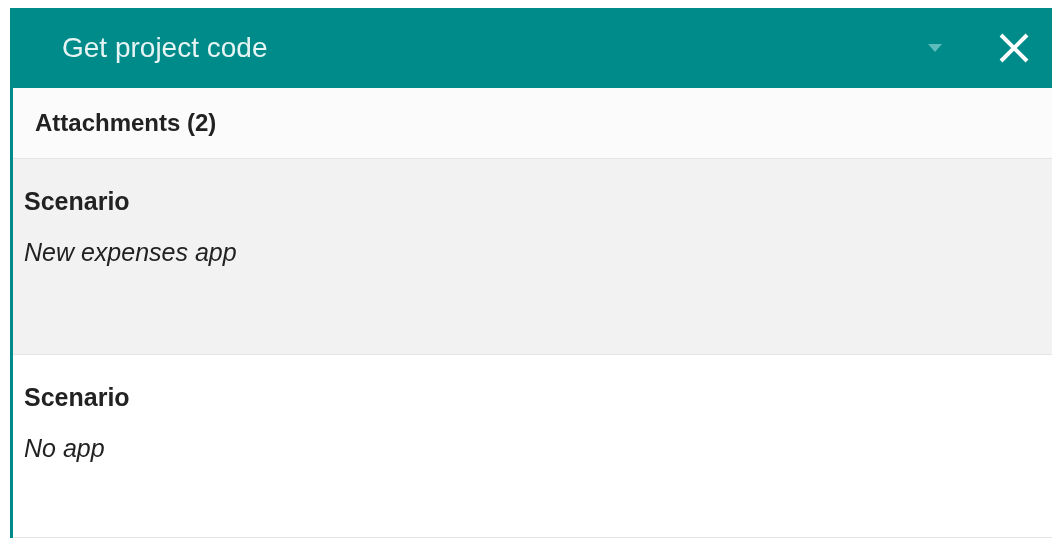 The image size is (1052, 538). What do you see at coordinates (130, 252) in the screenshot?
I see `item-subtitle: New expenses app` at bounding box center [130, 252].